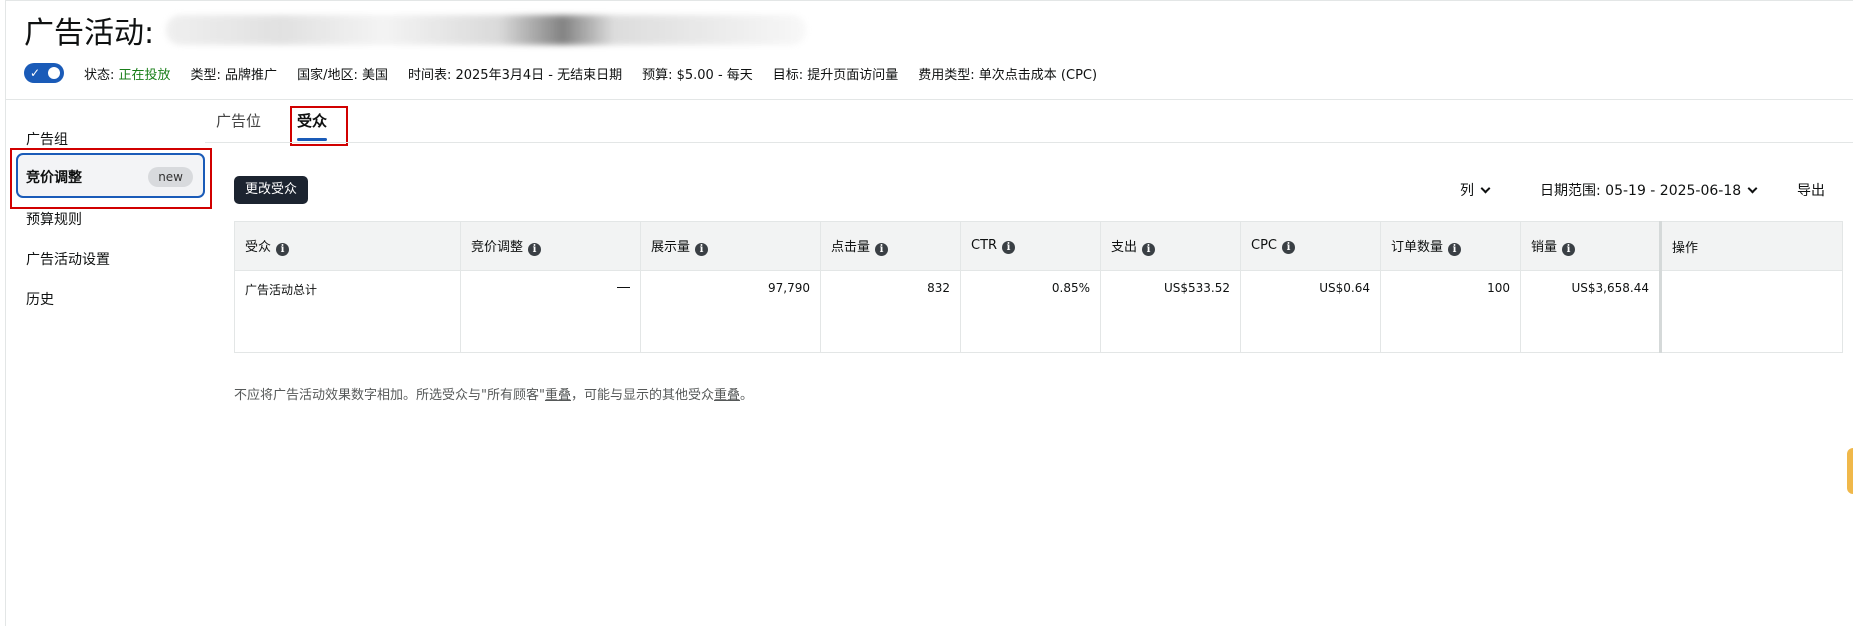  I want to click on column-header-clicks: 点击量 i, so click(890, 246).